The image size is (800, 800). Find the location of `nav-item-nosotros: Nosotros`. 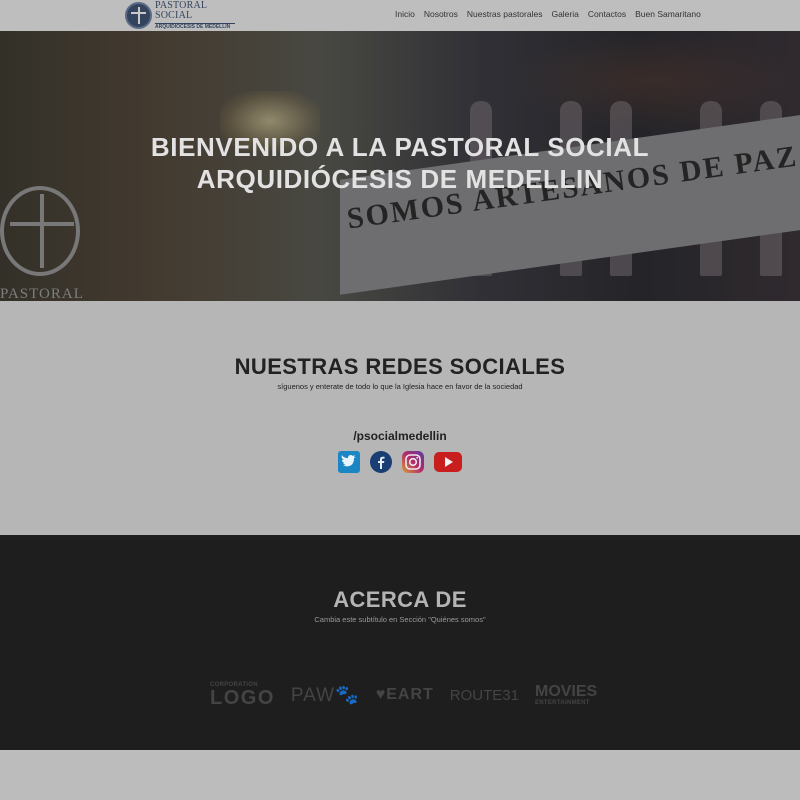

nav-item-nosotros: Nosotros is located at coordinates (441, 14).